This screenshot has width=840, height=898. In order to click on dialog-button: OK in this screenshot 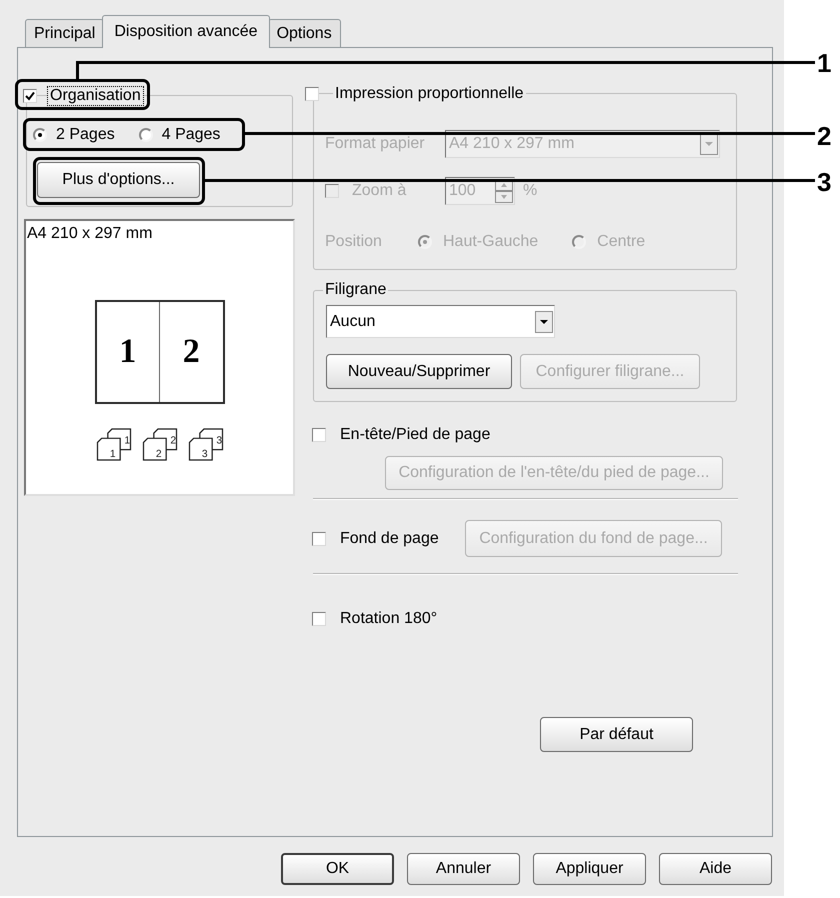, I will do `click(337, 869)`.